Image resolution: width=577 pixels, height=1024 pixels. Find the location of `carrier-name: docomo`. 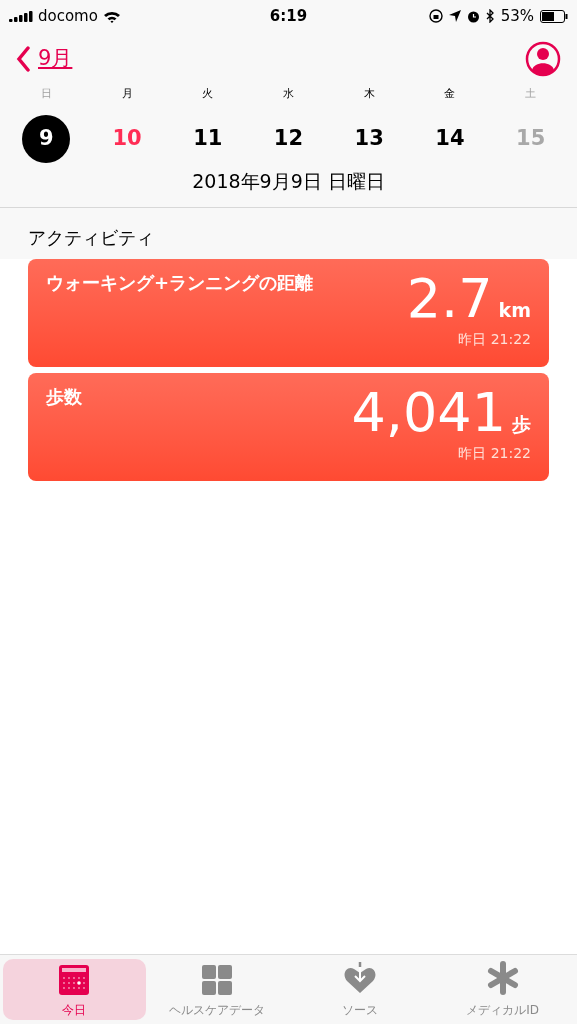

carrier-name: docomo is located at coordinates (68, 16).